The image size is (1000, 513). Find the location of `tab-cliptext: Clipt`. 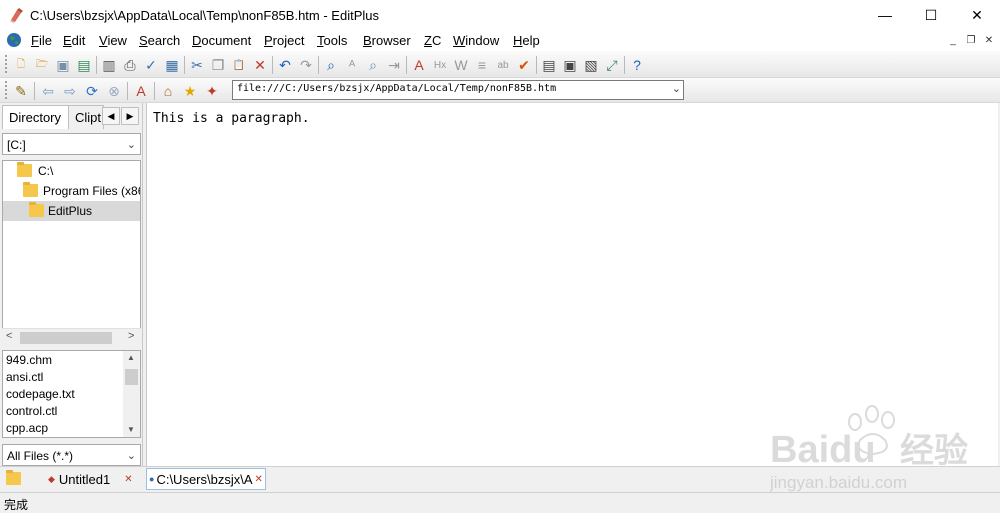

tab-cliptext: Clipt is located at coordinates (86, 117).